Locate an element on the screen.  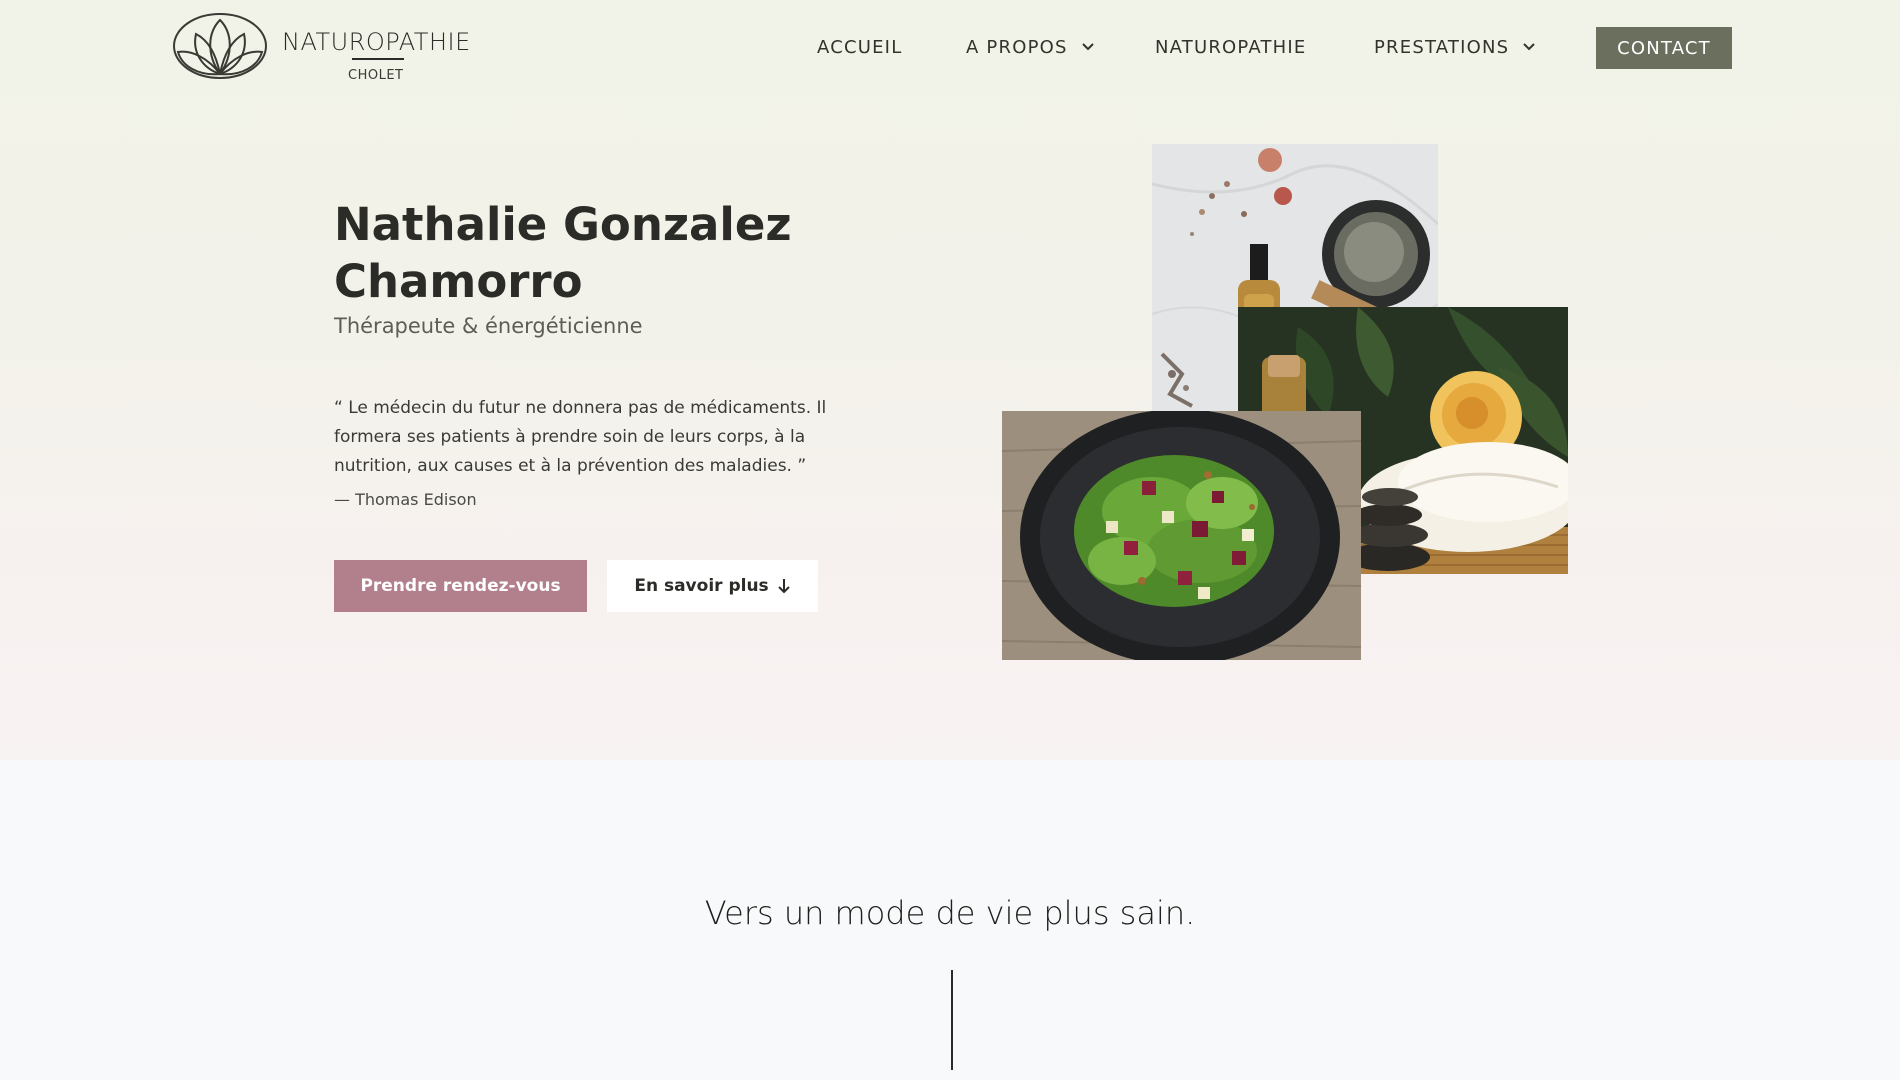
nav-a-propos-label: A PROPOS is located at coordinates (1017, 47).